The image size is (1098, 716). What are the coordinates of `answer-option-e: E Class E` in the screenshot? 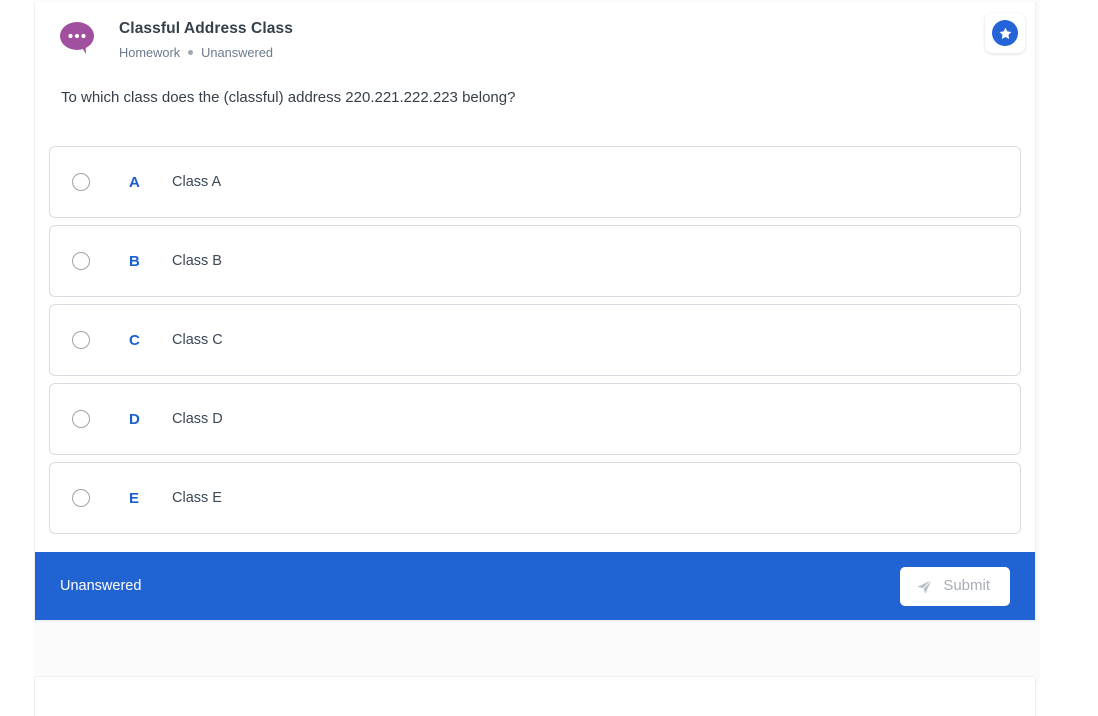 It's located at (535, 498).